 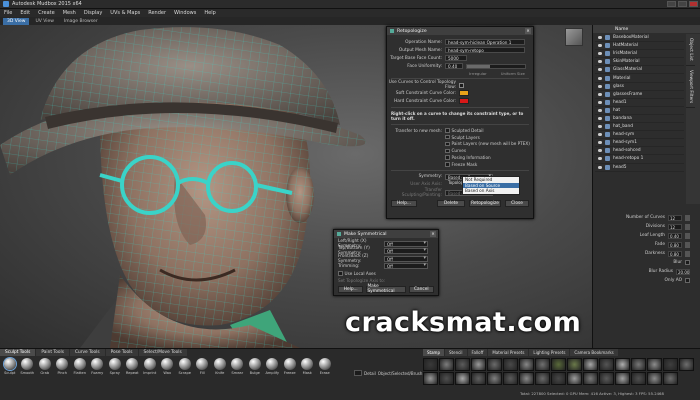 I want to click on tab-stencil: Stencil, so click(x=456, y=352).